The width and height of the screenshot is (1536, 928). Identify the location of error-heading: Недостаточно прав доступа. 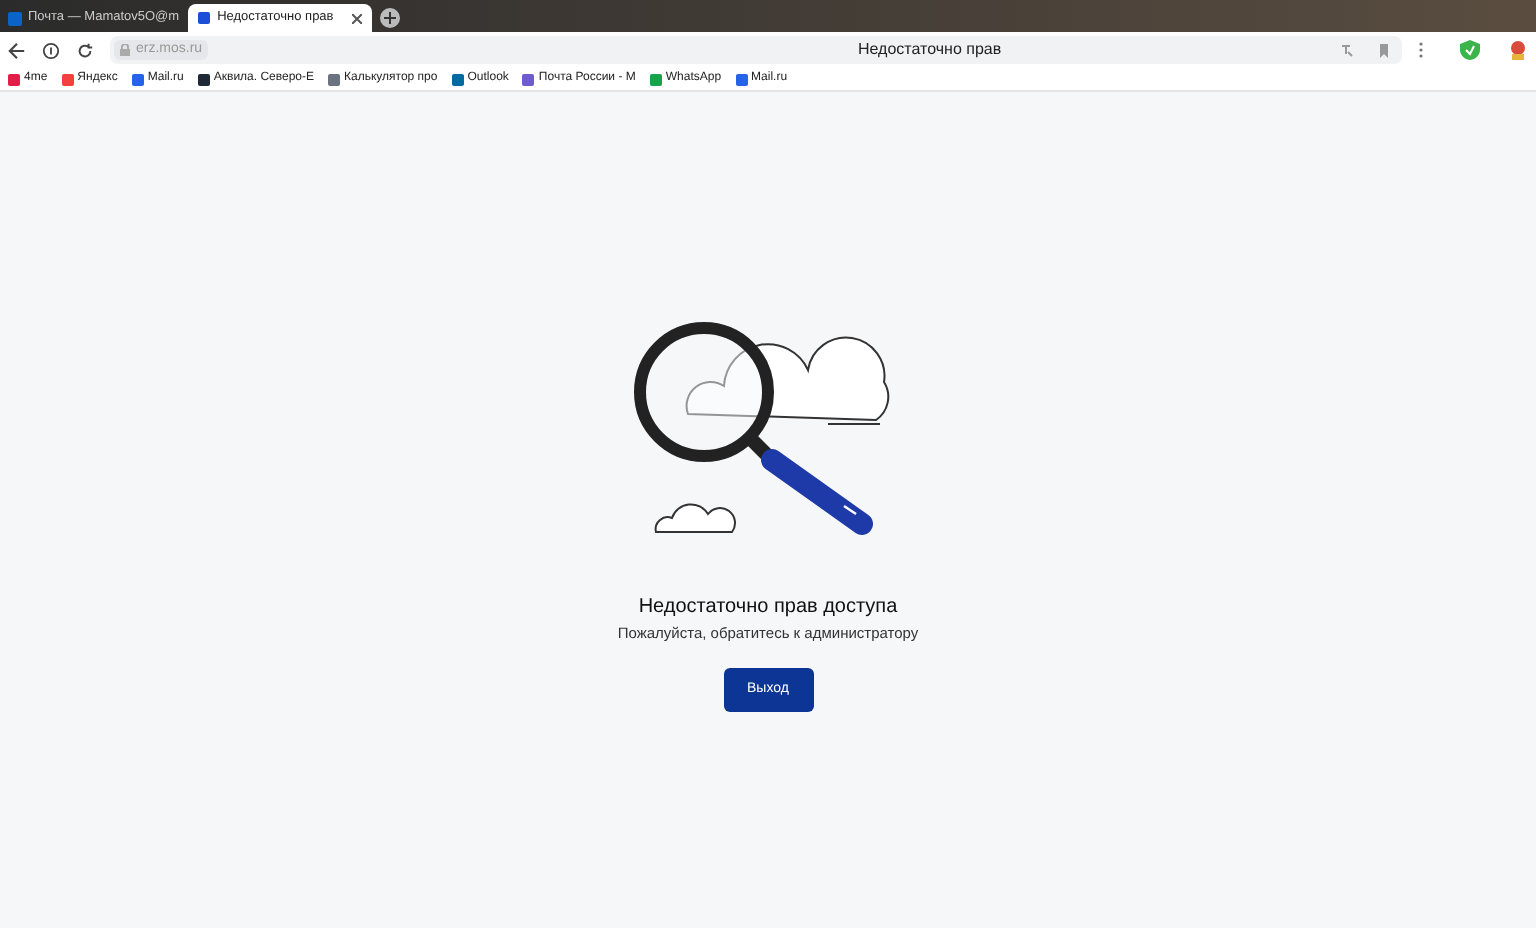
(768, 608).